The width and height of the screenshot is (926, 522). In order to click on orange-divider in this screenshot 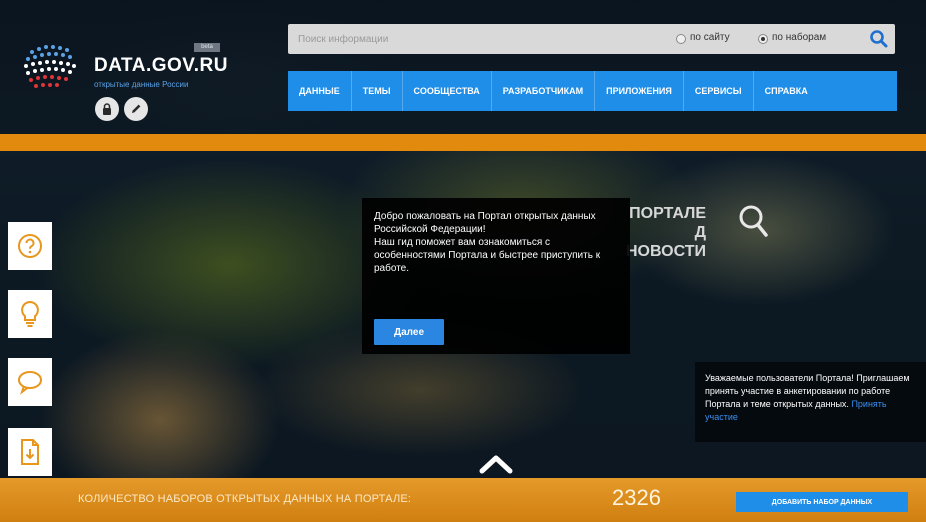, I will do `click(463, 142)`.